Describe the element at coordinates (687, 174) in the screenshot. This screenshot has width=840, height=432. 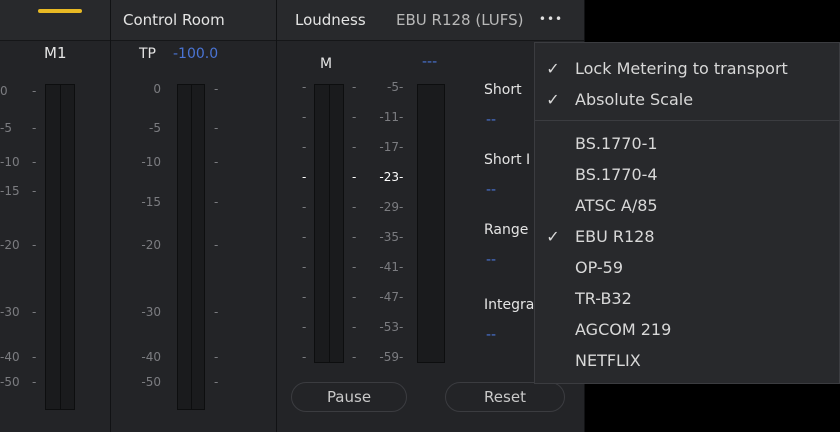
I see `menu-item-bs-1770-4: BS.1770-4` at that location.